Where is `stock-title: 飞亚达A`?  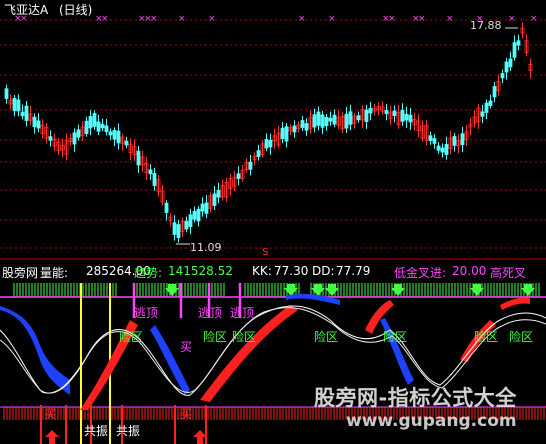 stock-title: 飞亚达A is located at coordinates (26, 10).